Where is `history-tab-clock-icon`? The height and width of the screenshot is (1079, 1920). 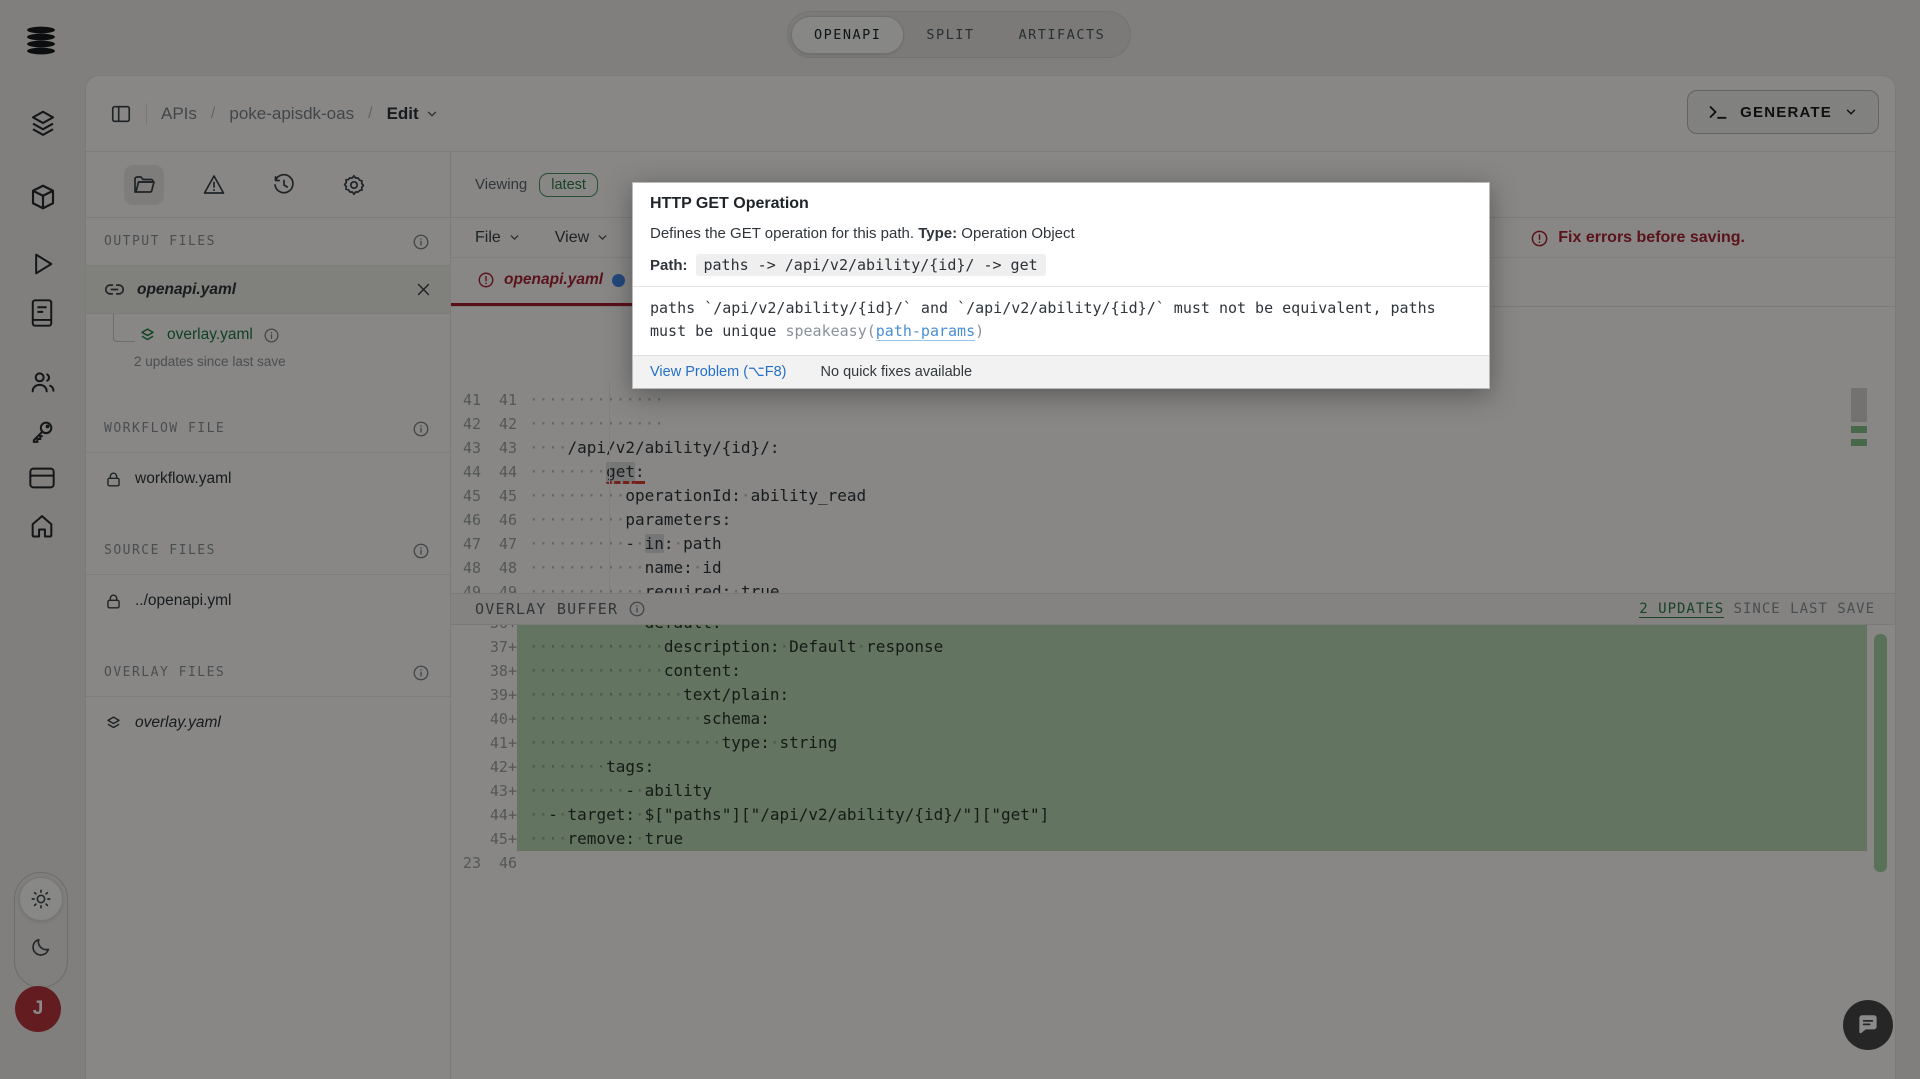 history-tab-clock-icon is located at coordinates (284, 185).